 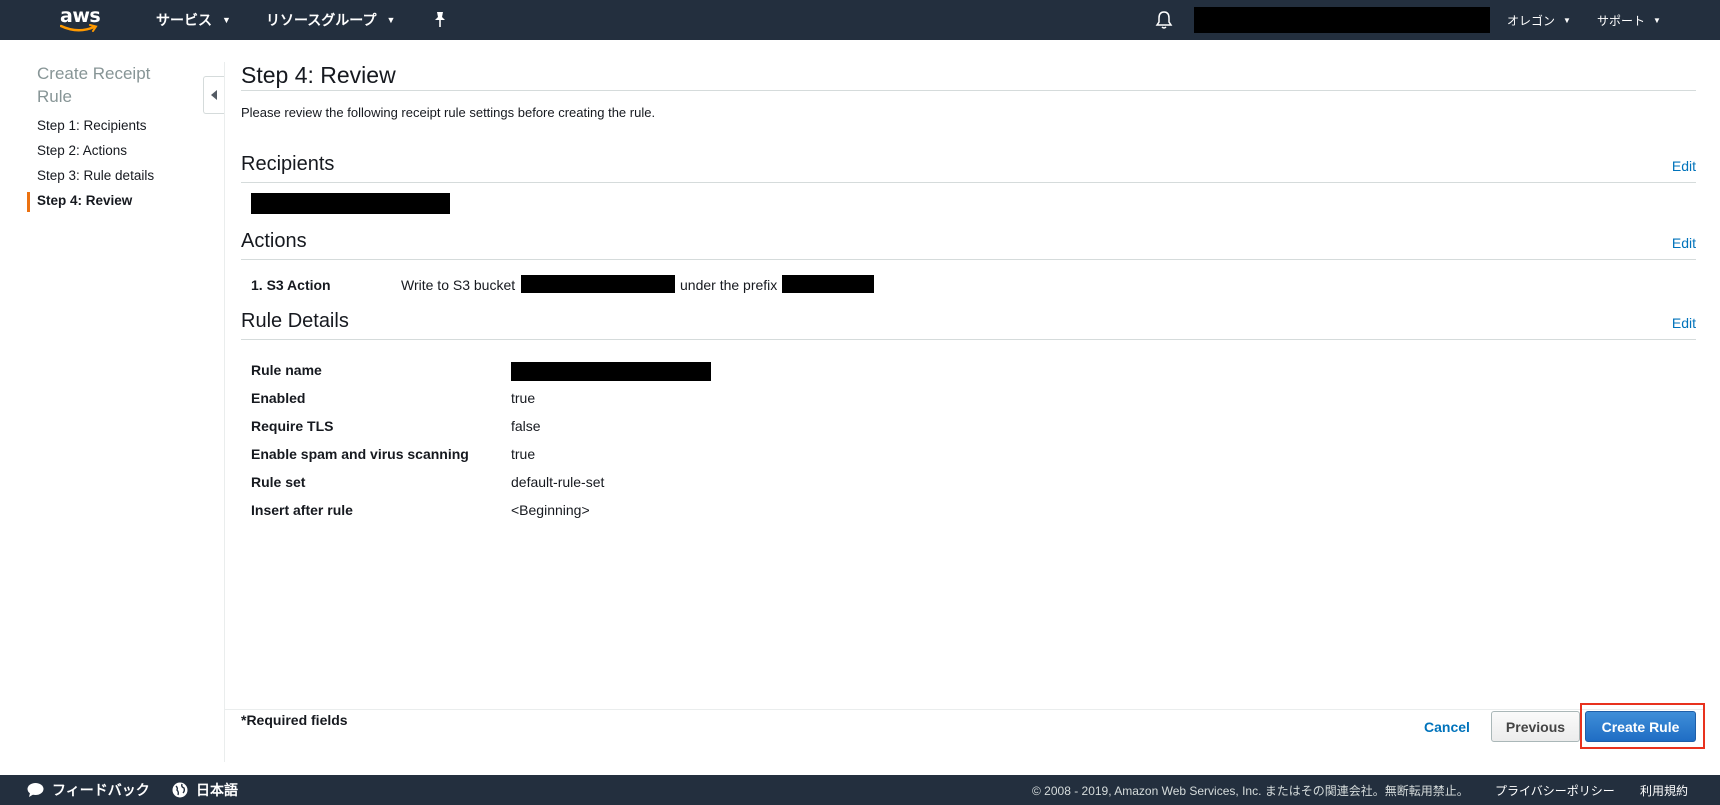 What do you see at coordinates (1684, 323) in the screenshot?
I see `edit-rule-details-link: Edit` at bounding box center [1684, 323].